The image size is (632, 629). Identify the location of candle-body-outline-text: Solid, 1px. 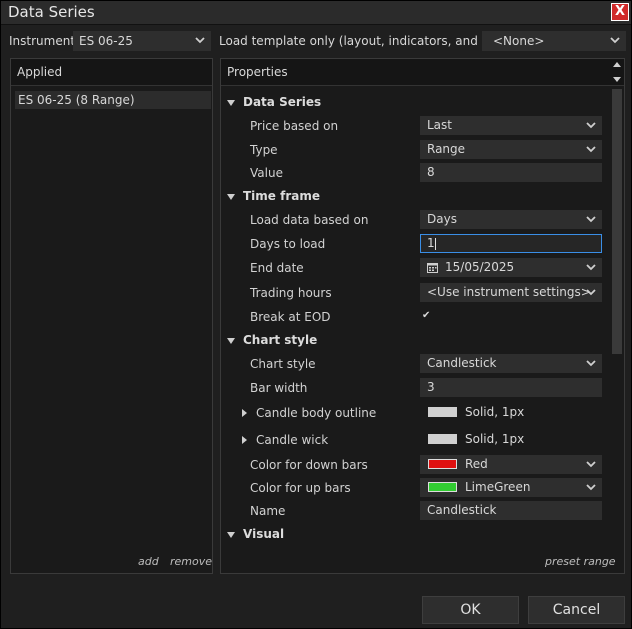
(495, 412).